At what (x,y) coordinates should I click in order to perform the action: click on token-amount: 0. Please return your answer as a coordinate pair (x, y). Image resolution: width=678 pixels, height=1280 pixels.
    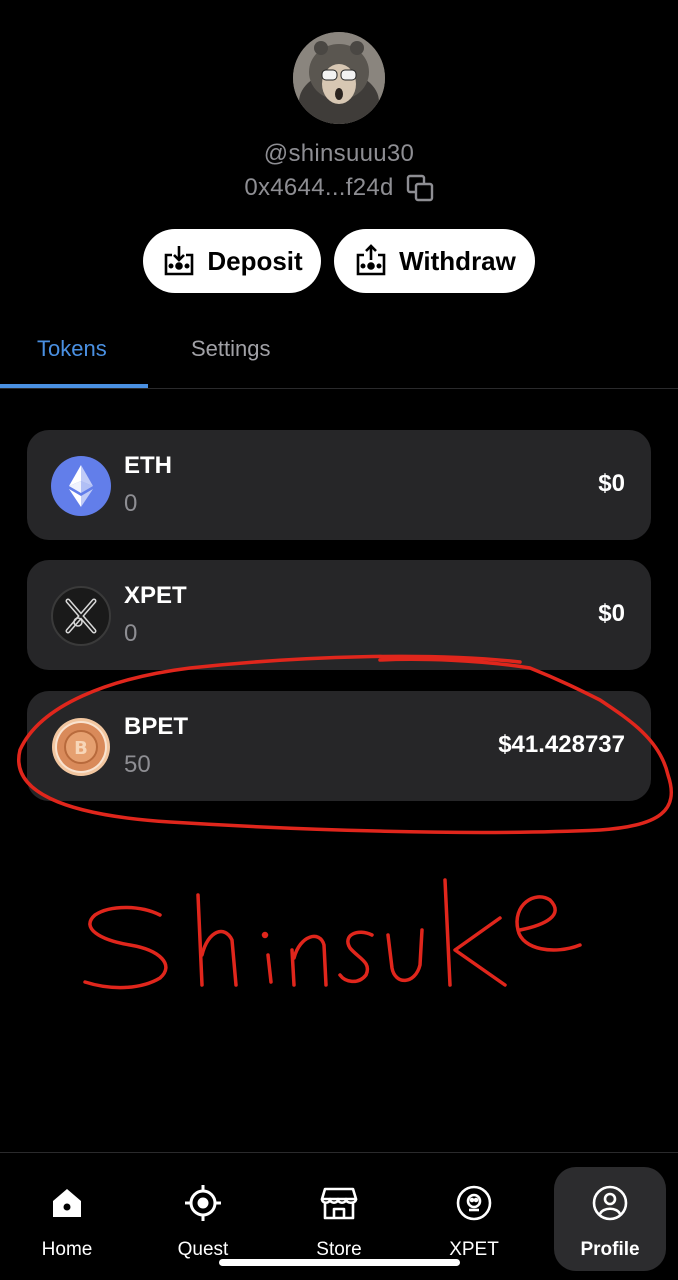
    Looking at the image, I should click on (131, 503).